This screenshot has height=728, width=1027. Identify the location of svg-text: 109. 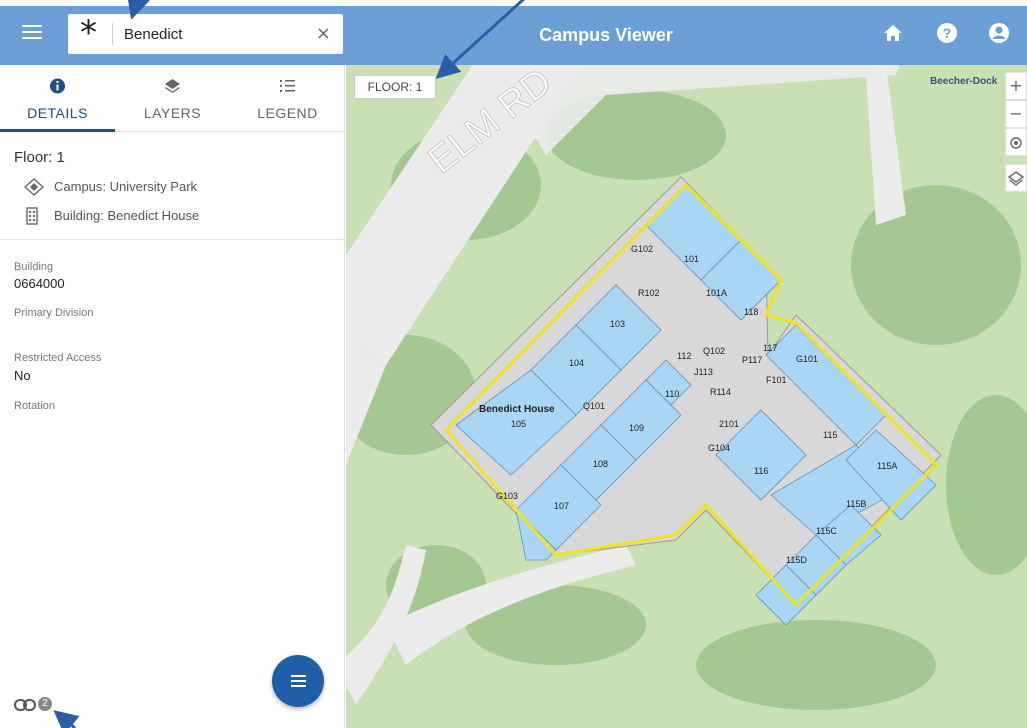
(636, 428).